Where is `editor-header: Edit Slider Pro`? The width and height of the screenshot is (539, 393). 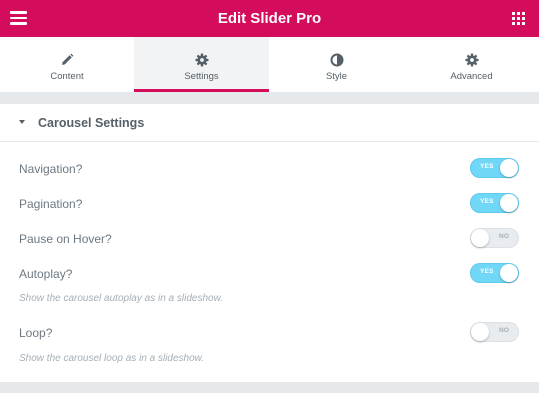 editor-header: Edit Slider Pro is located at coordinates (269, 18).